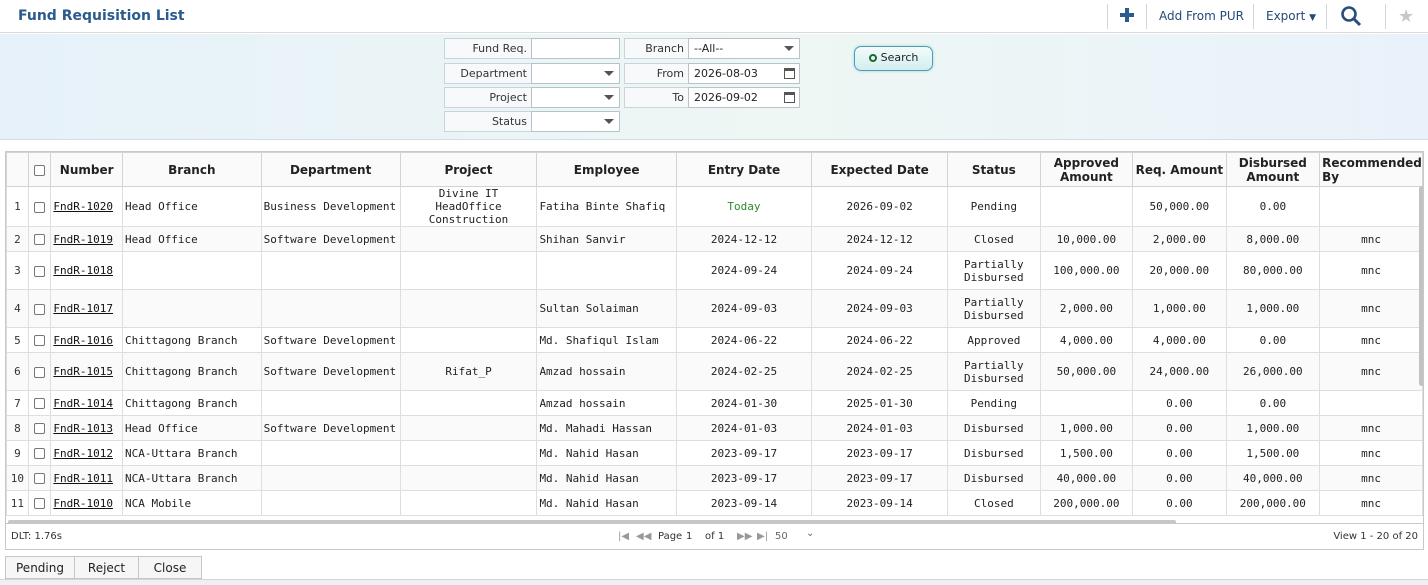  What do you see at coordinates (643, 536) in the screenshot?
I see `prev-page-icon: ◀◀` at bounding box center [643, 536].